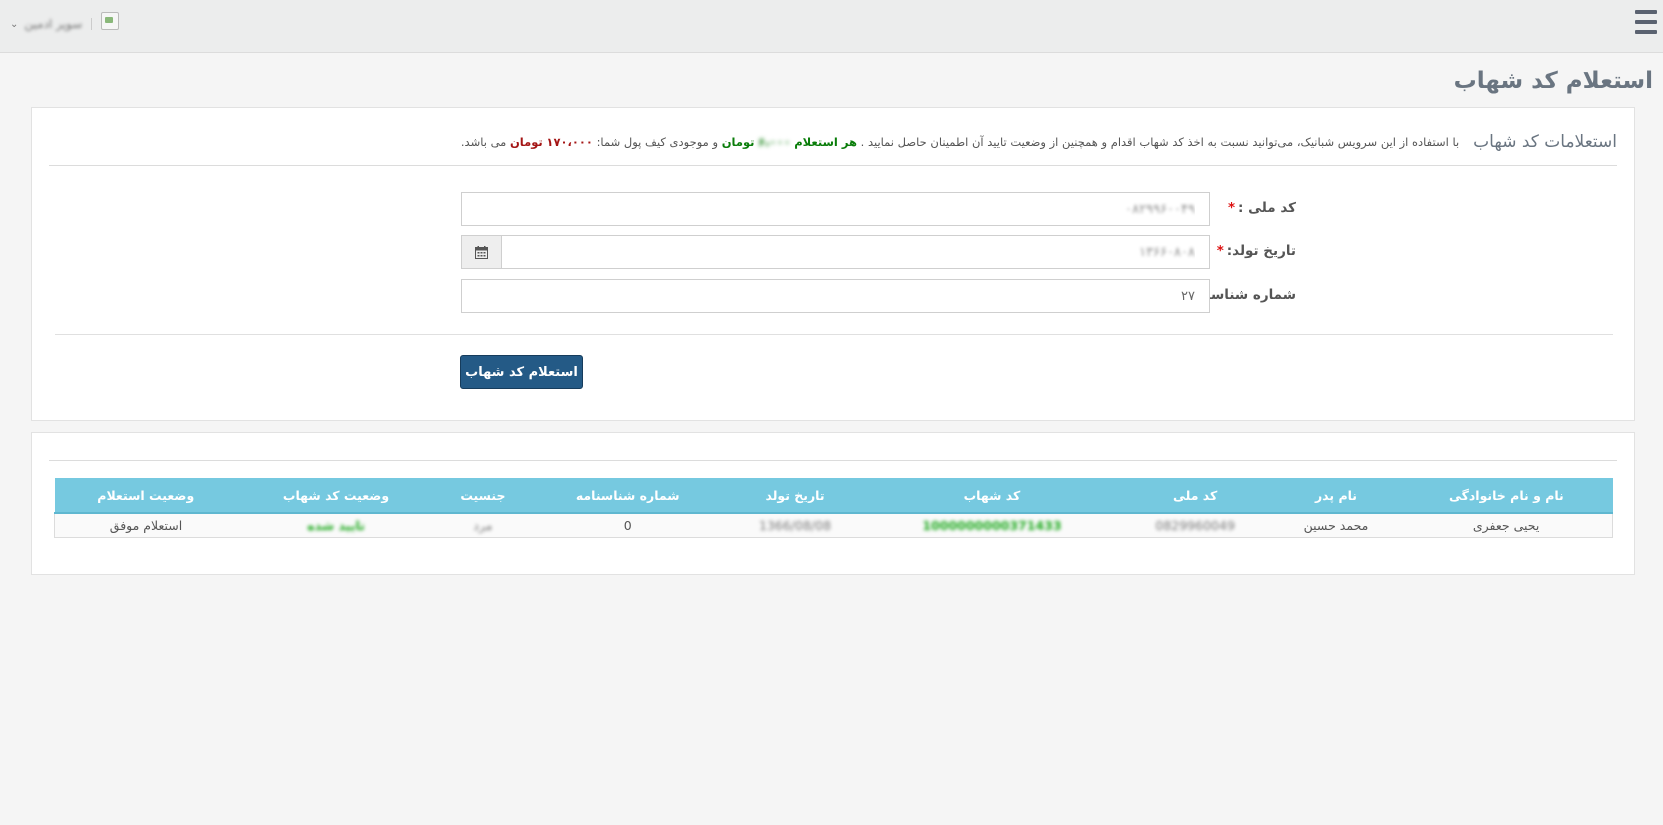  What do you see at coordinates (627, 496) in the screenshot?
I see `column-header: شماره شناسنامه` at bounding box center [627, 496].